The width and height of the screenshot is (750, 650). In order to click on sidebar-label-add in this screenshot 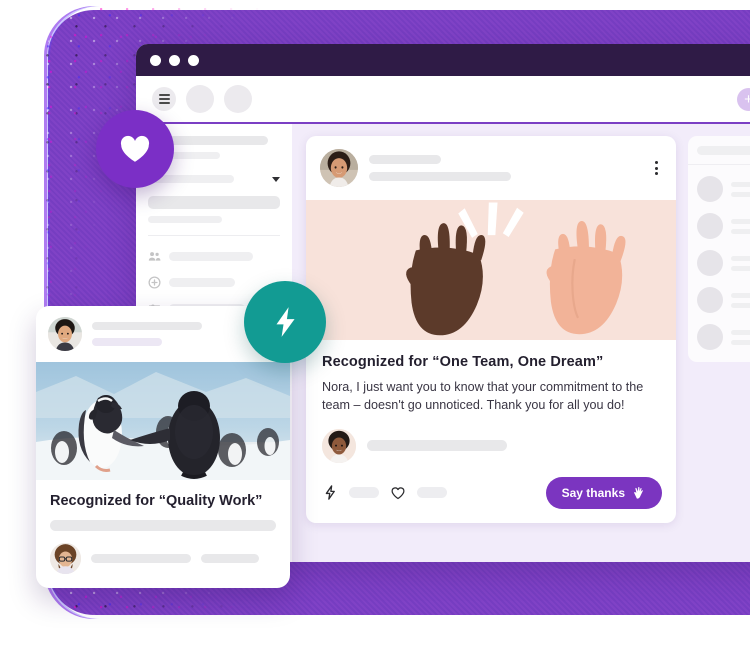, I will do `click(202, 282)`.